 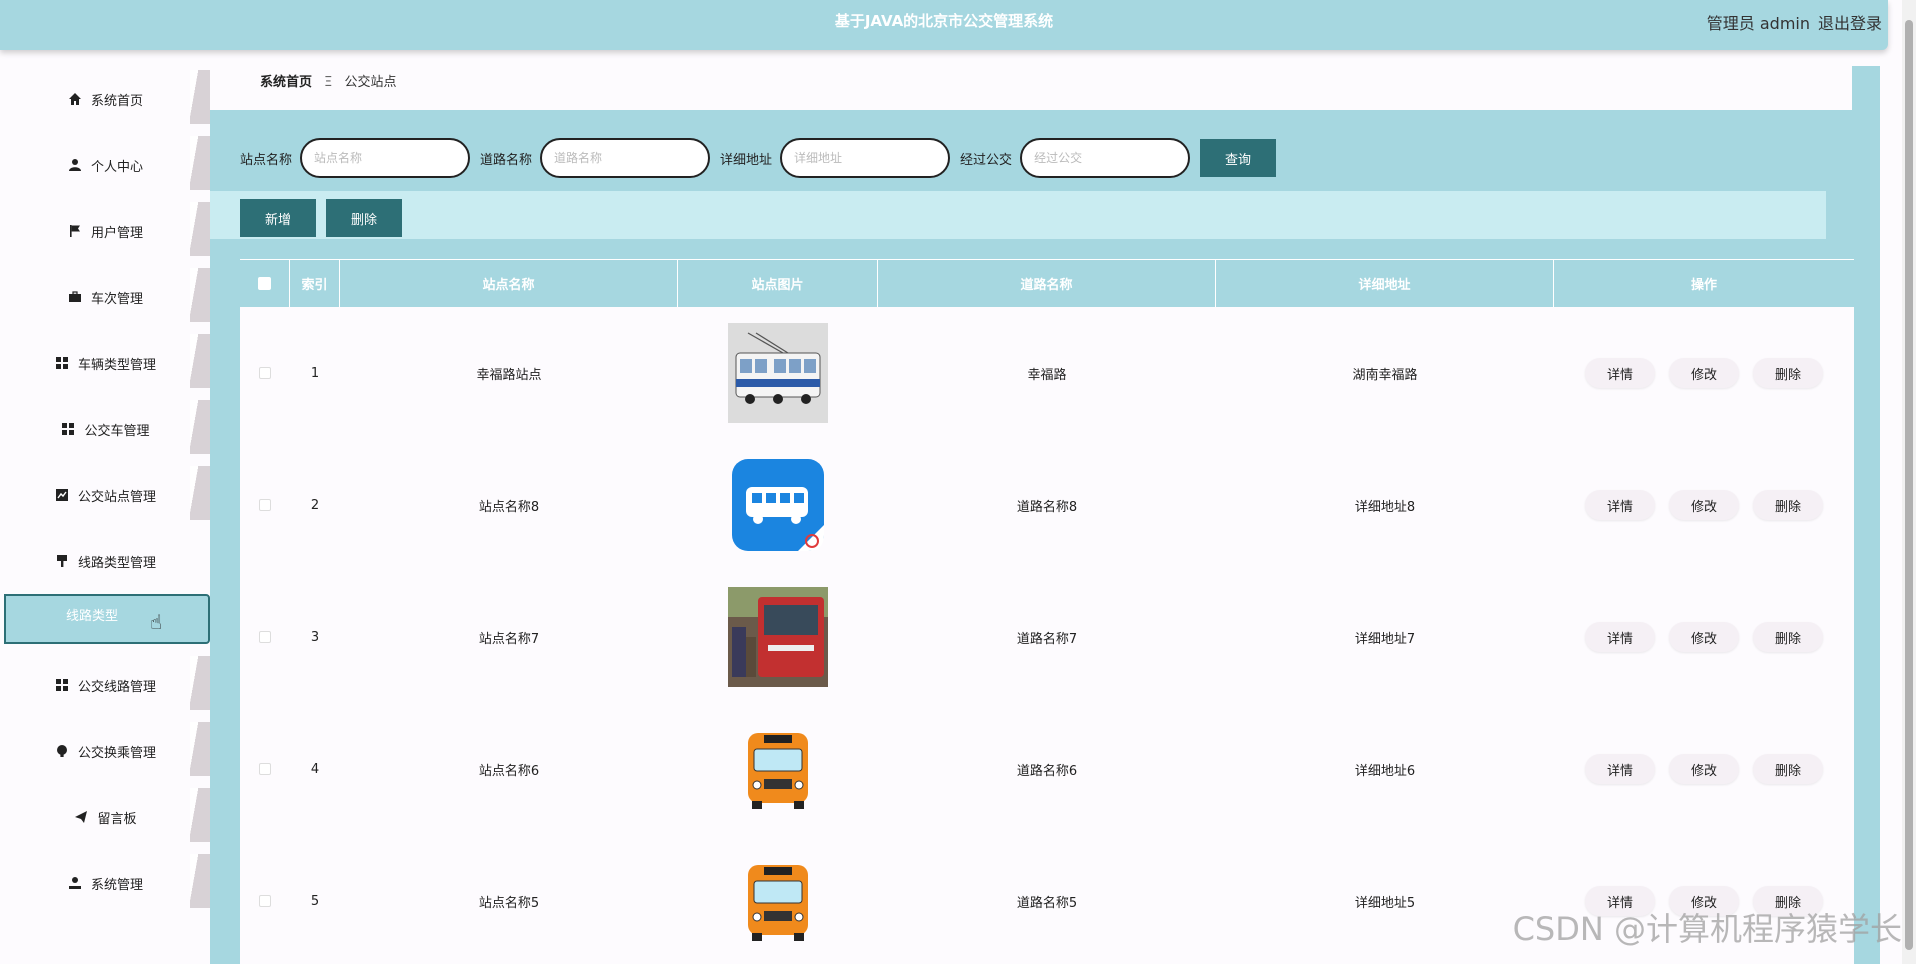 I want to click on sidebar-item-label: 留言板, so click(x=117, y=819).